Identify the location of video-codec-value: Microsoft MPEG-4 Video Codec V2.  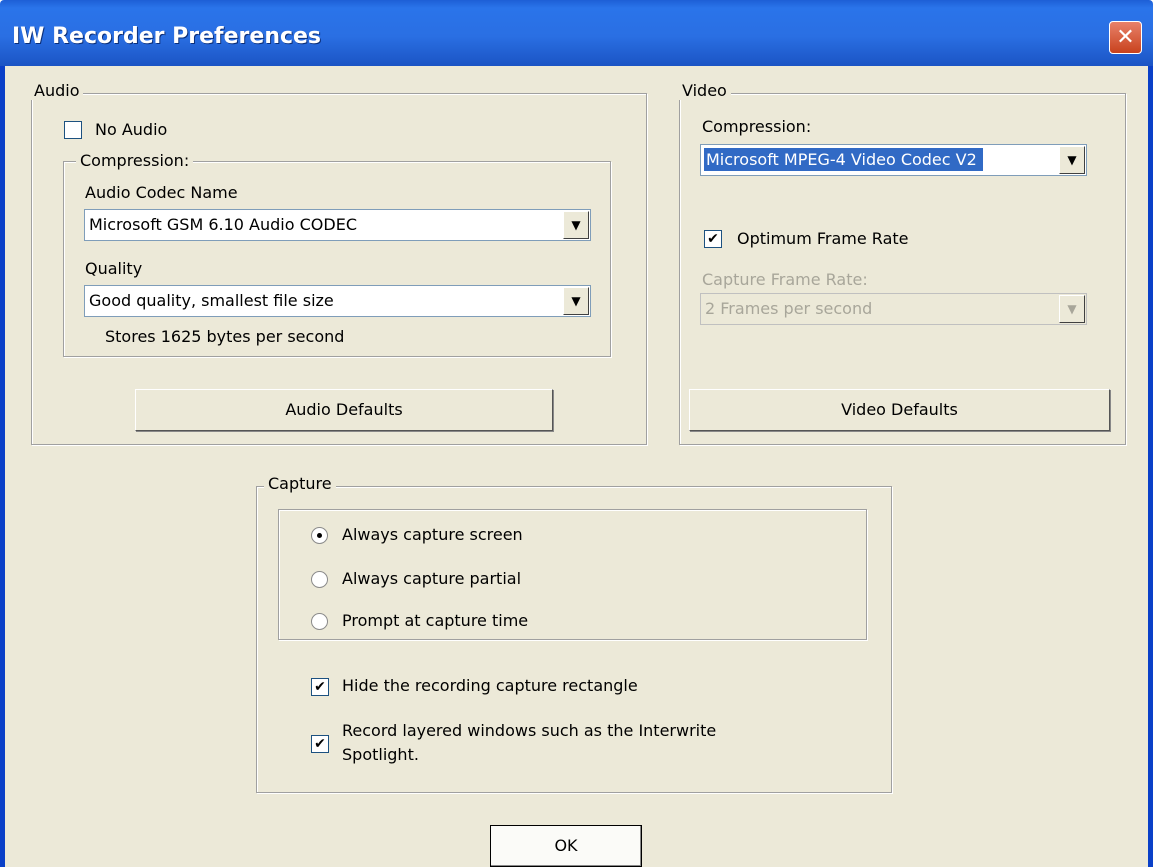
(843, 159).